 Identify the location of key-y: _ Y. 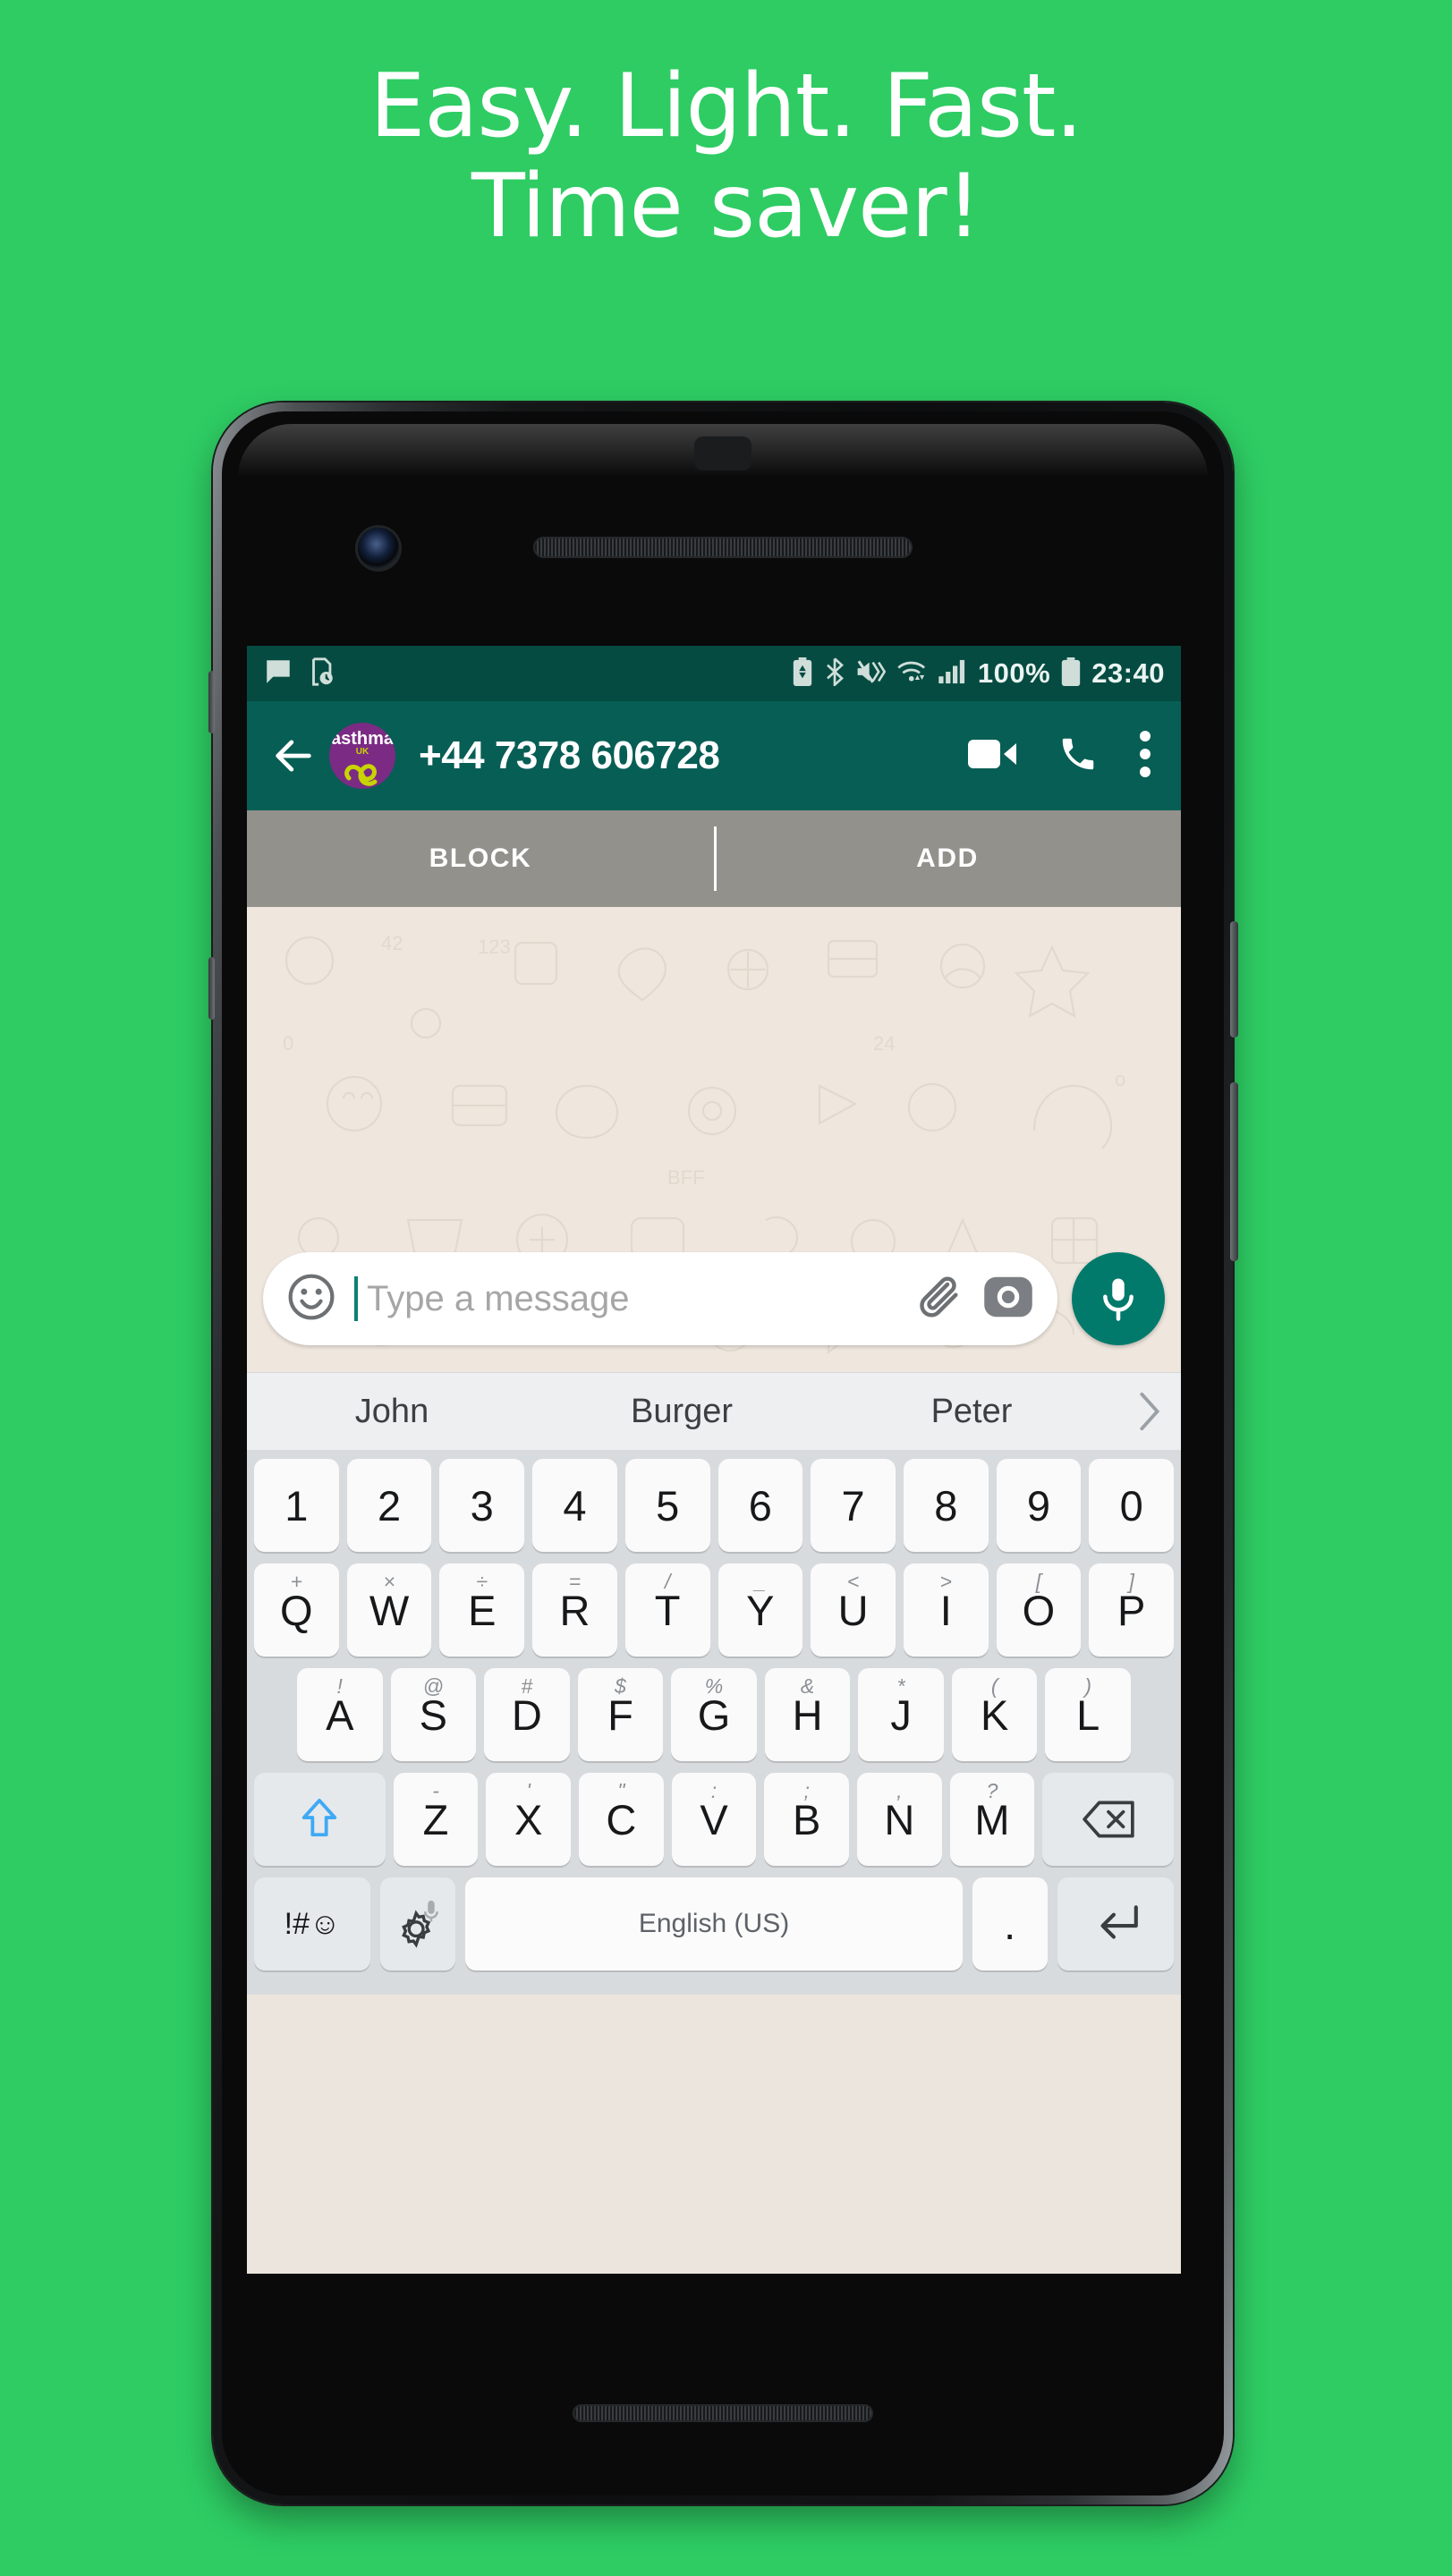
(760, 1610).